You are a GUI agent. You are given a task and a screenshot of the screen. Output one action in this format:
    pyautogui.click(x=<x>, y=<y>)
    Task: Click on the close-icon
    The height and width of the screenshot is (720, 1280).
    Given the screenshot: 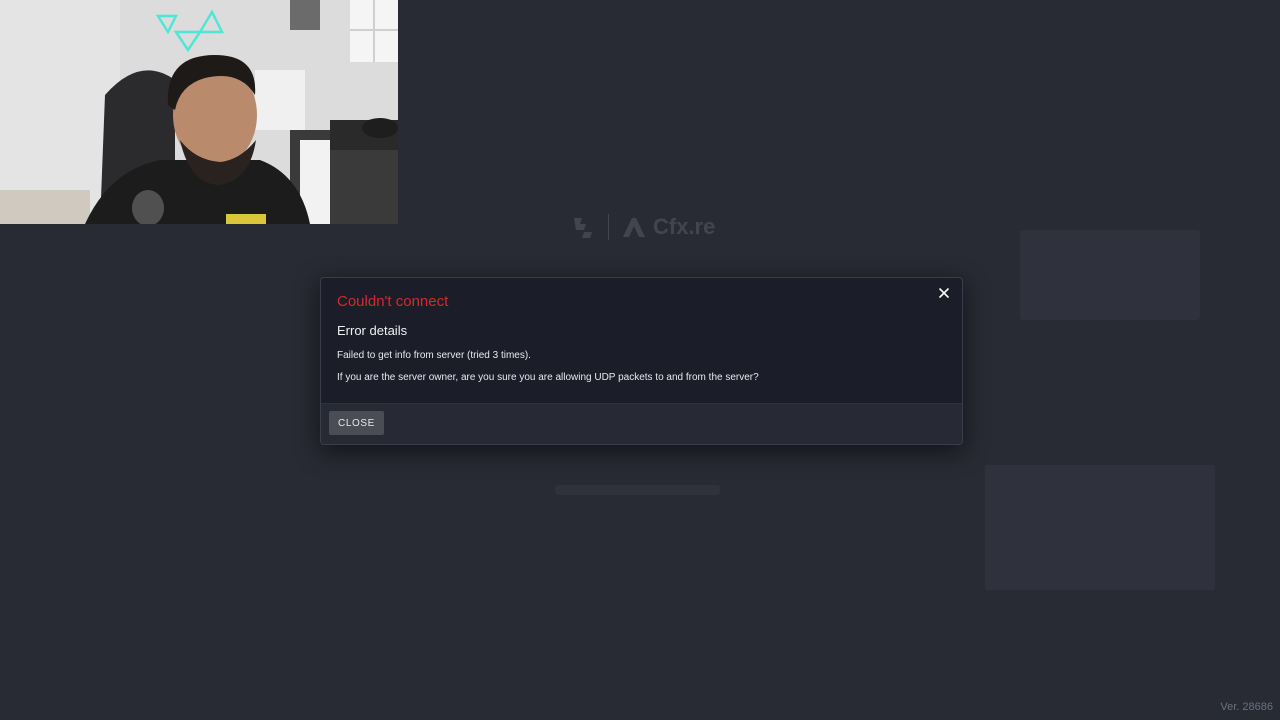 What is the action you would take?
    pyautogui.click(x=944, y=293)
    